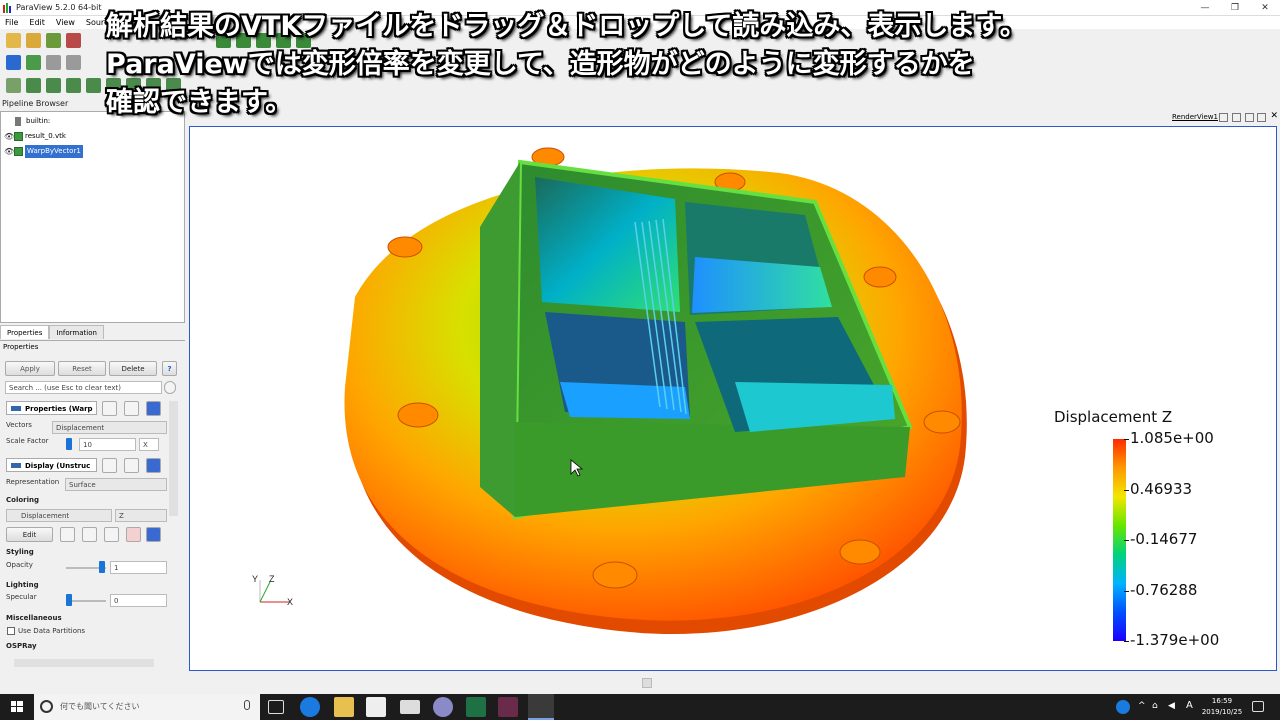 The width and height of the screenshot is (1280, 720). I want to click on rescale-range-icon, so click(67, 534).